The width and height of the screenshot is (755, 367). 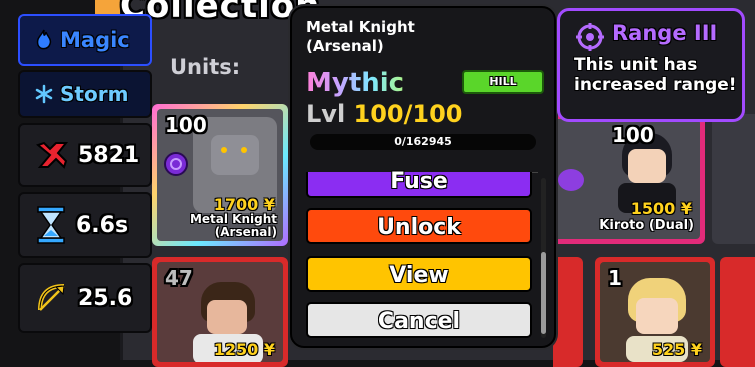 What do you see at coordinates (419, 226) in the screenshot?
I see `unlock-button: Unlock` at bounding box center [419, 226].